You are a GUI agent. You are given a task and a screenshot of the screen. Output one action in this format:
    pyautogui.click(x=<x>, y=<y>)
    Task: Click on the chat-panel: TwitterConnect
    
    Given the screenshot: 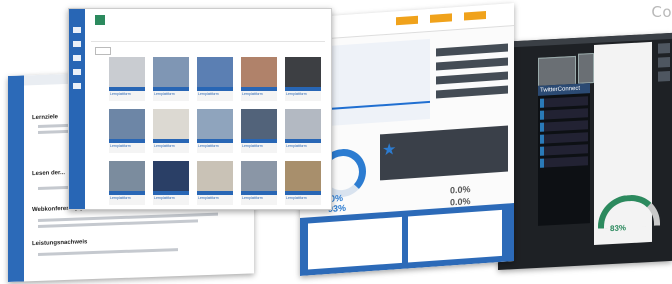 What is the action you would take?
    pyautogui.click(x=564, y=154)
    